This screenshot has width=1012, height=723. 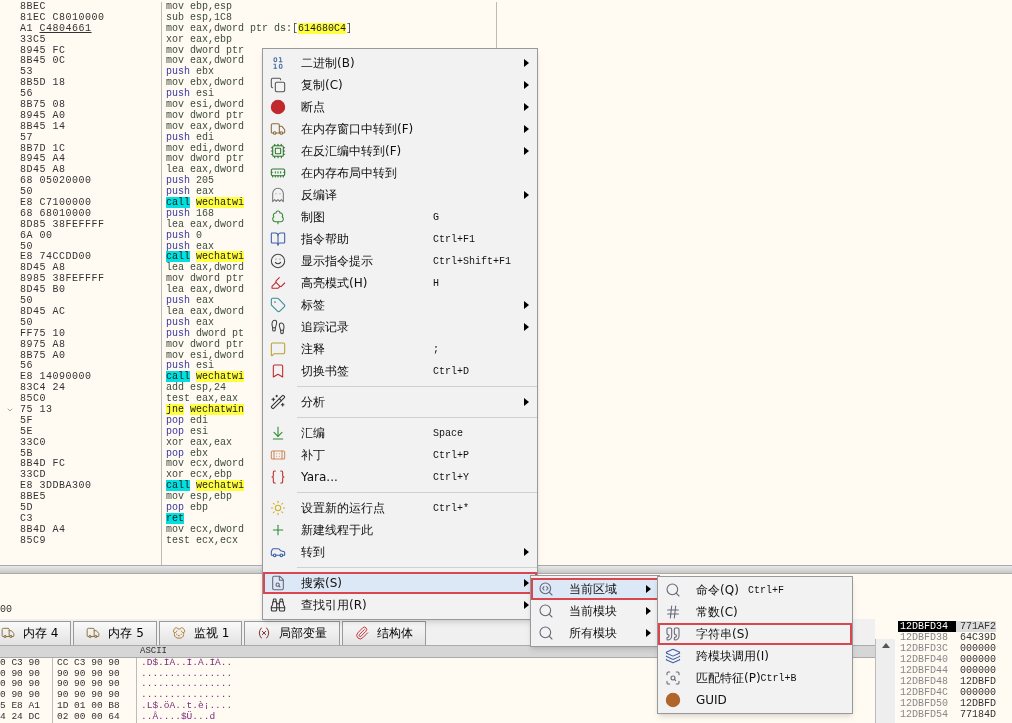 I want to click on tab: 局部变量, so click(x=292, y=632).